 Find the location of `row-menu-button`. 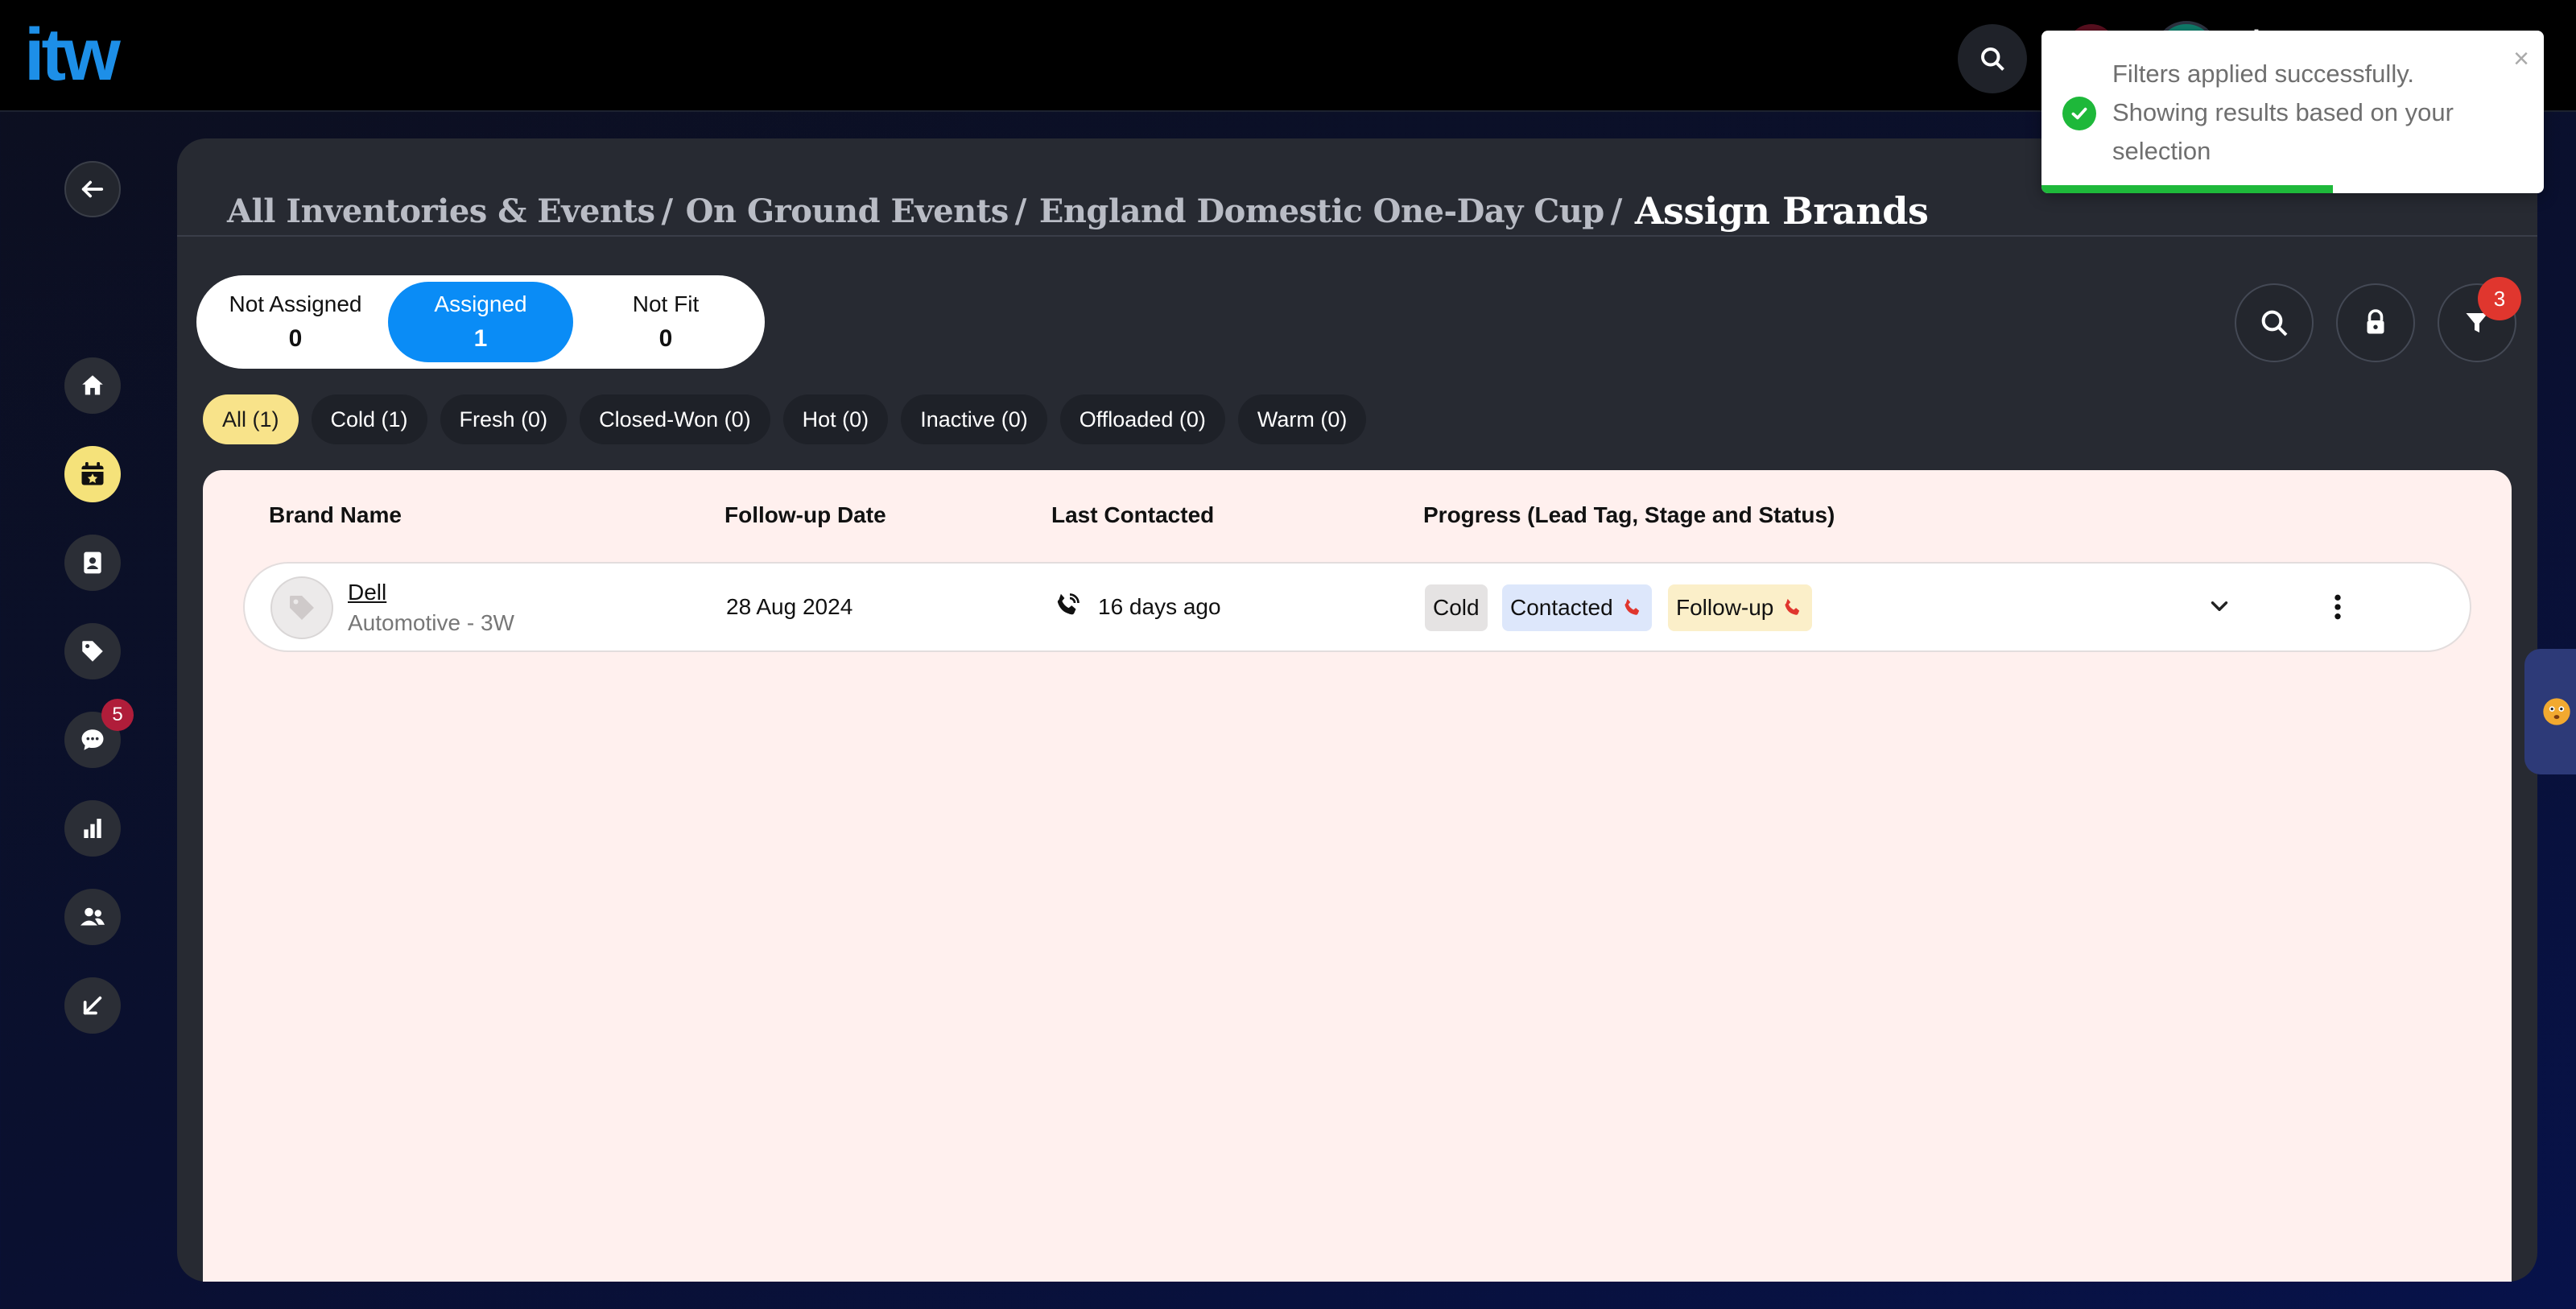

row-menu-button is located at coordinates (2338, 609).